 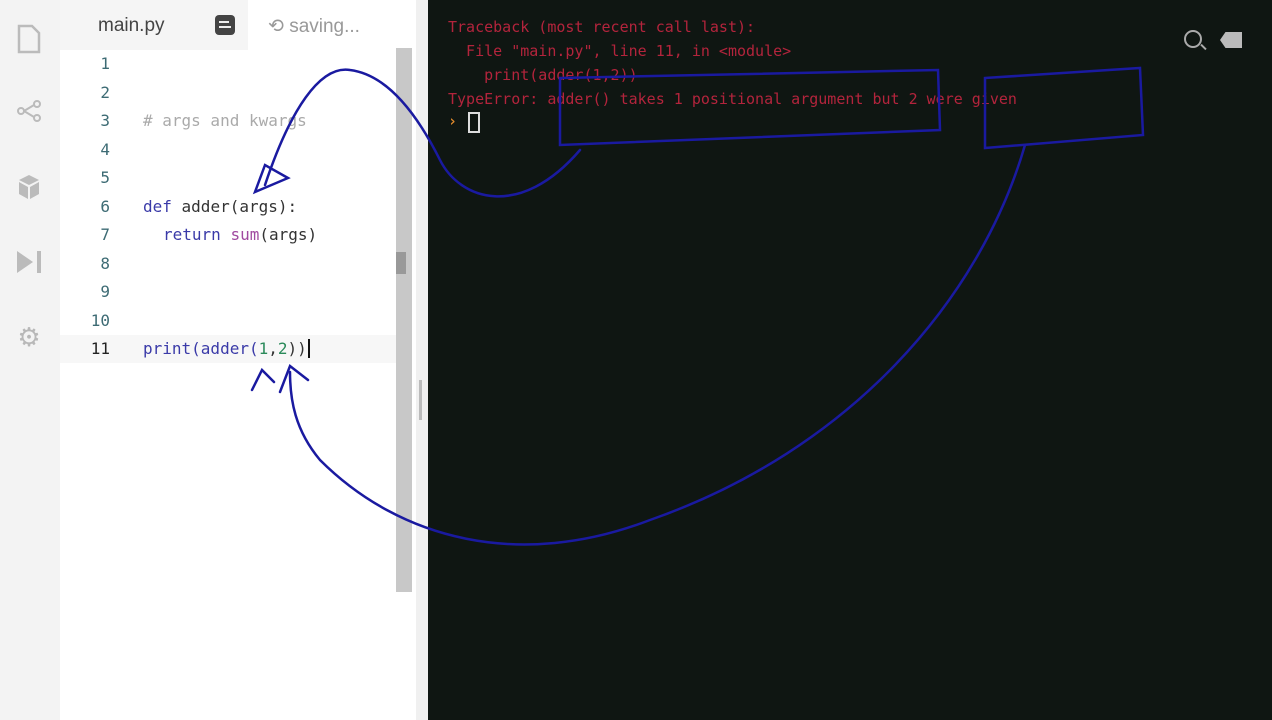 What do you see at coordinates (105, 63) in the screenshot?
I see `line-number: 1` at bounding box center [105, 63].